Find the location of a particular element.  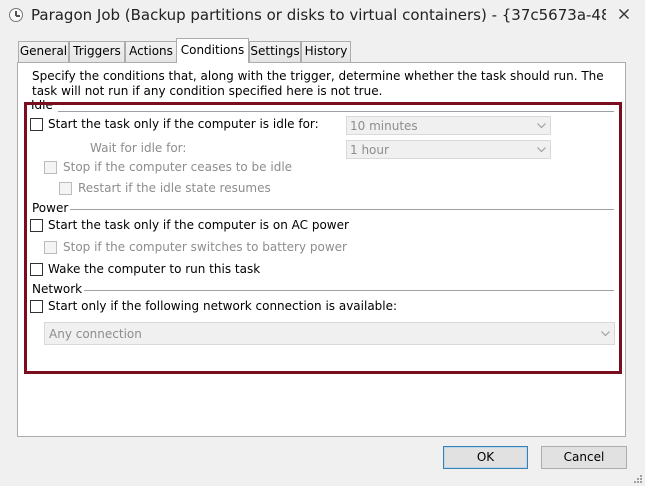

network-connection-select: Any connection is located at coordinates (329, 333).